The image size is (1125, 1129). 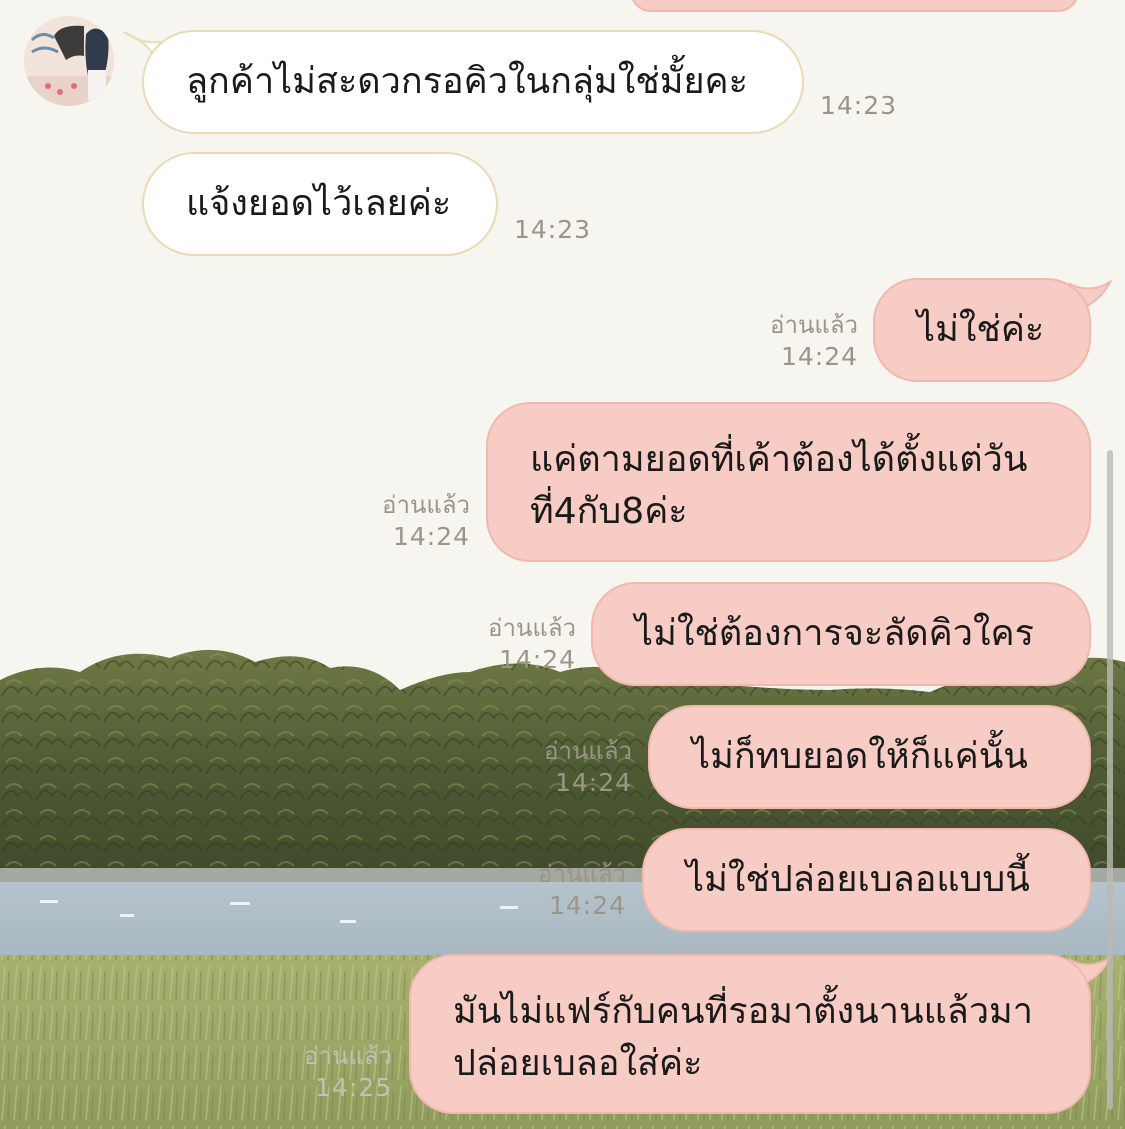 I want to click on message-text-line: แค่ตามยอดที่เค้าต้องได้ตั้งแต่วัน, so click(x=779, y=459).